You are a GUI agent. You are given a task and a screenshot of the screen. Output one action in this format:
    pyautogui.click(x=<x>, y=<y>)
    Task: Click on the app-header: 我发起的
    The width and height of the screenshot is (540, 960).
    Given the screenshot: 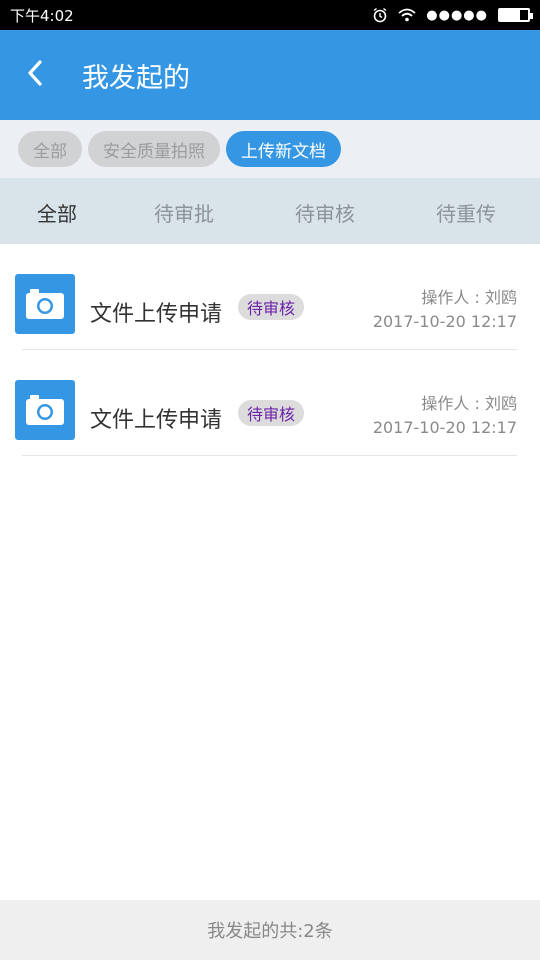 What is the action you would take?
    pyautogui.click(x=270, y=75)
    